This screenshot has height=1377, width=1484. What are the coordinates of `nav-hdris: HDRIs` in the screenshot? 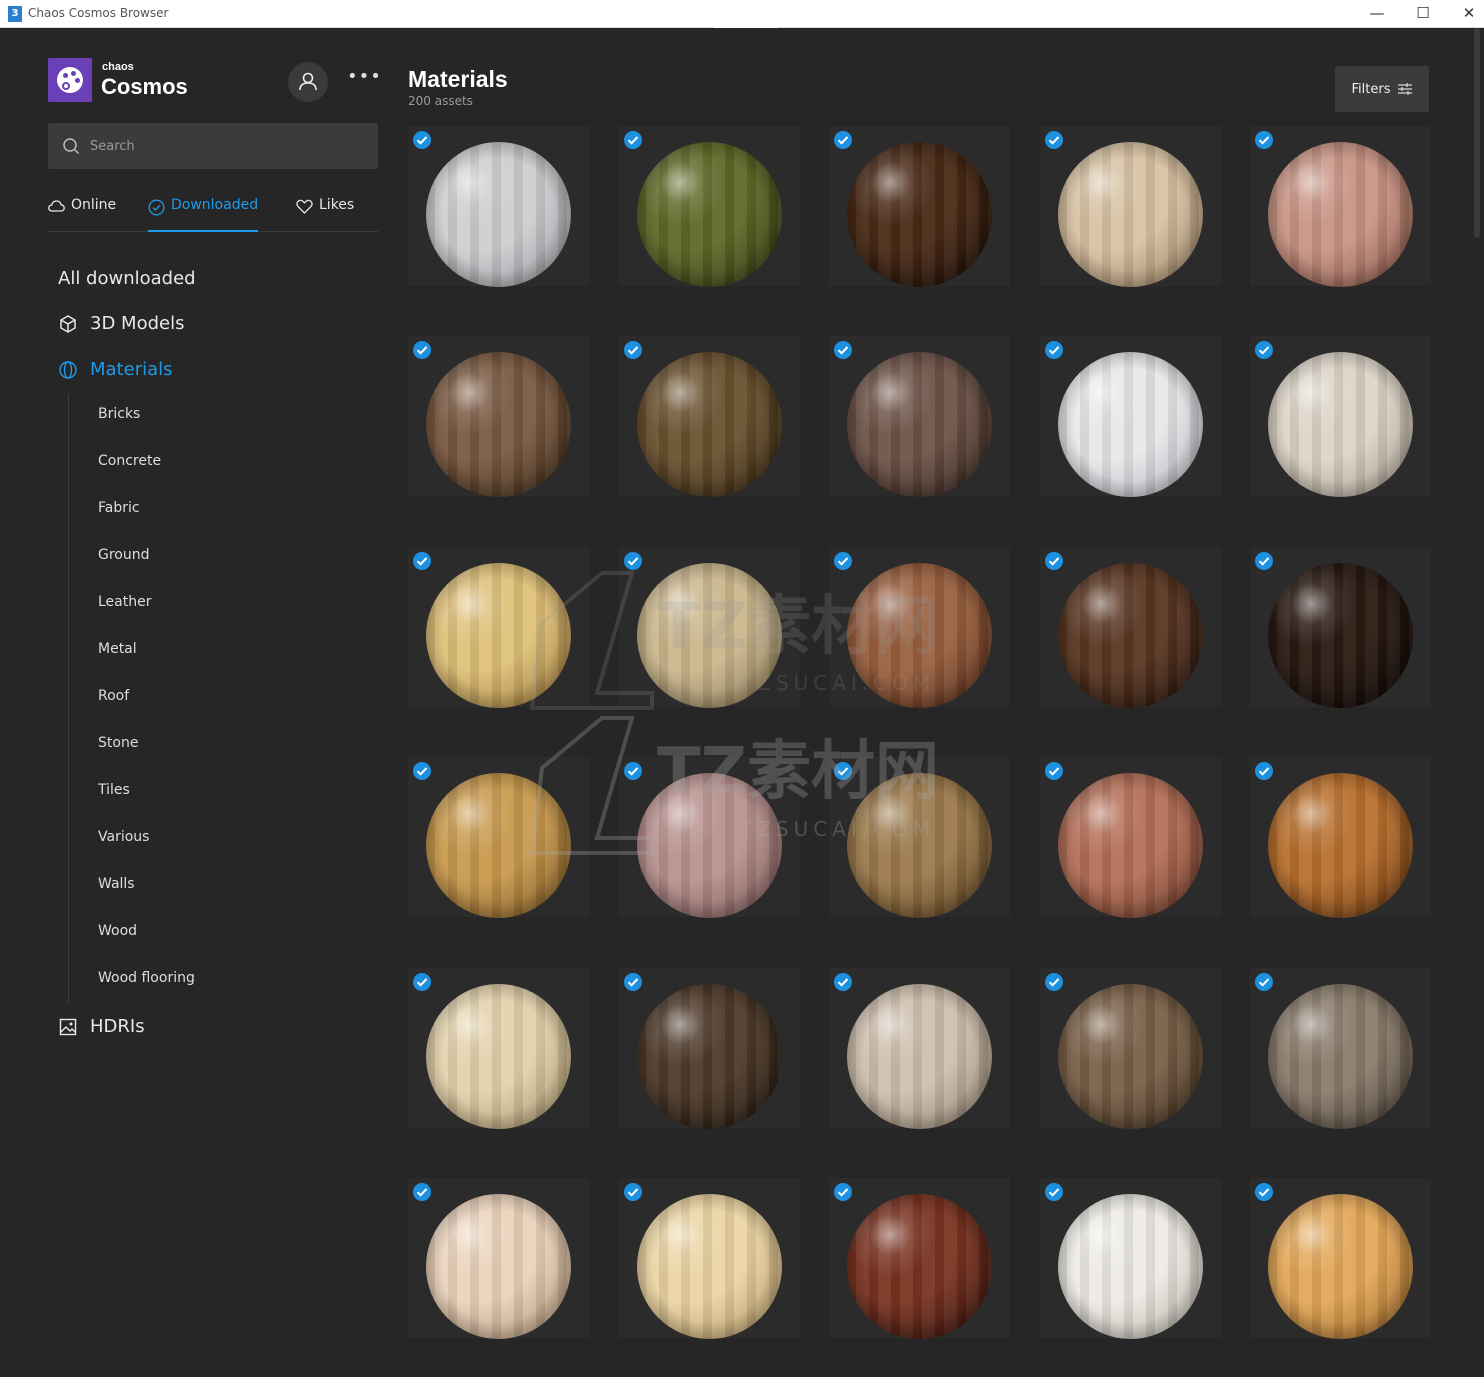 It's located at (101, 1026).